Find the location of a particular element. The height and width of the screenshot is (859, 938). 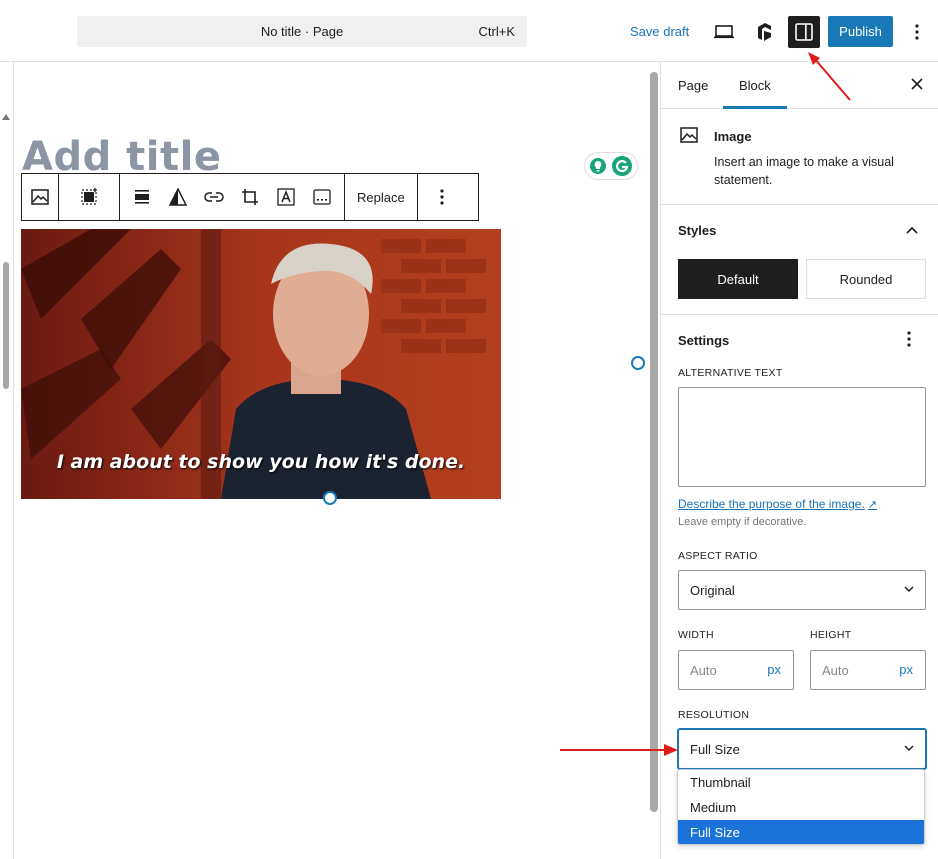

option-thumbnail: Thumbnail is located at coordinates (801, 782).